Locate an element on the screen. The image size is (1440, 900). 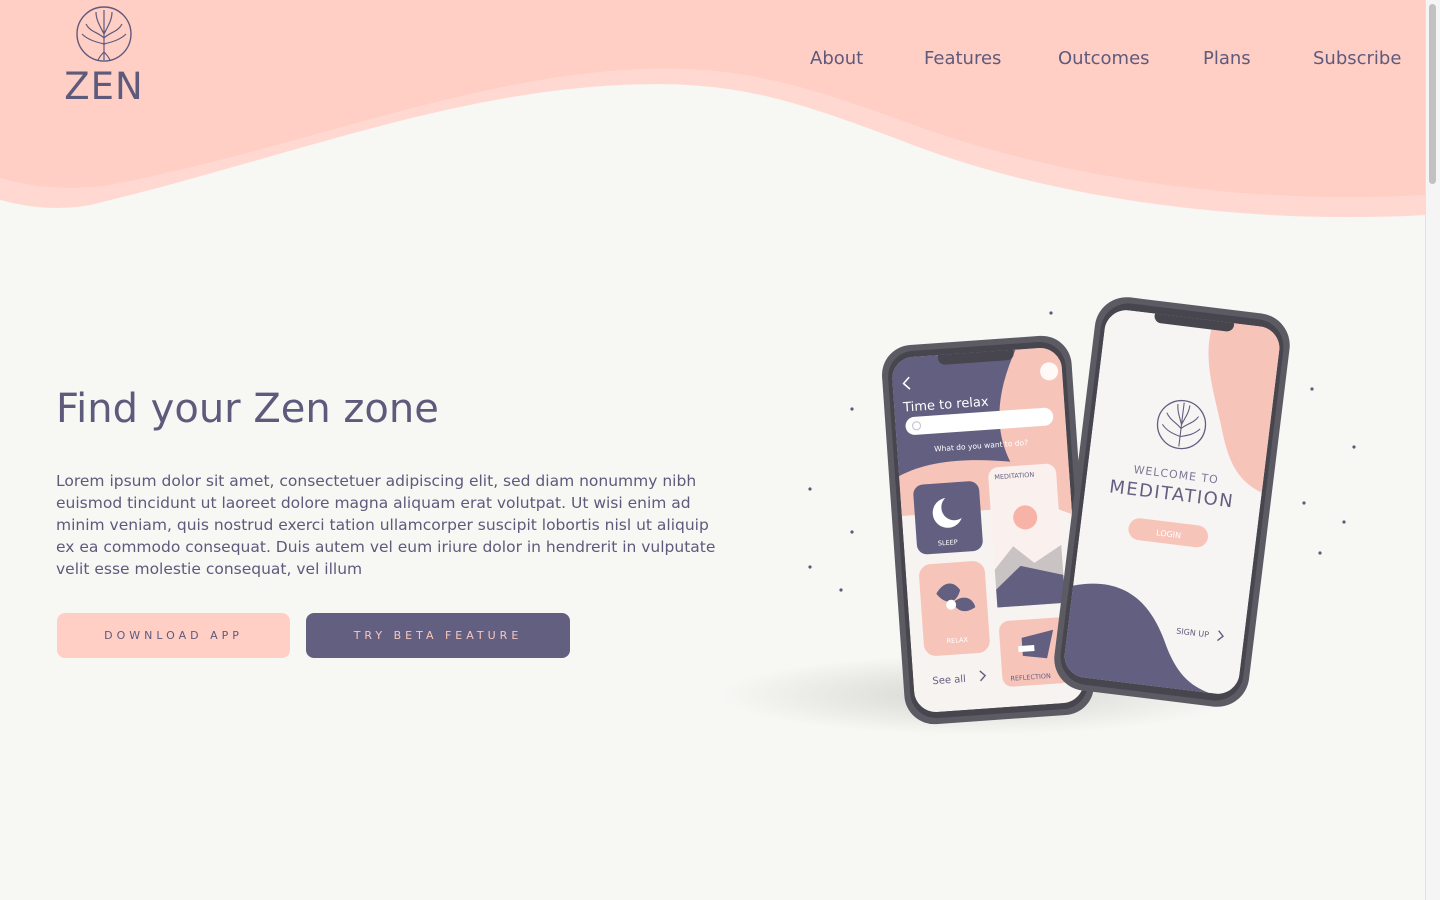
scrollbar-thumb is located at coordinates (1432, 94).